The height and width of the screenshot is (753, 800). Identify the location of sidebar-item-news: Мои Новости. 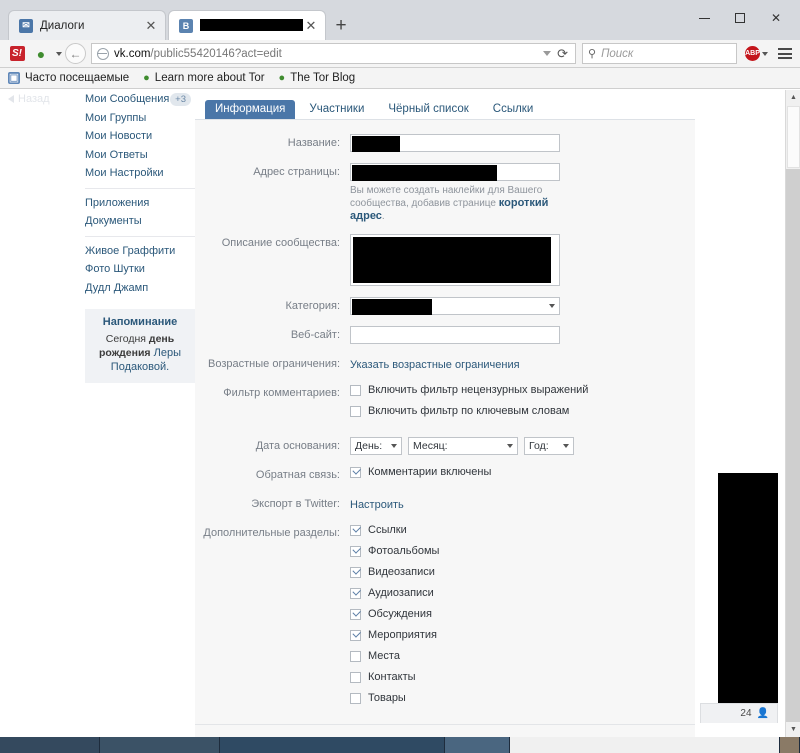
(140, 136).